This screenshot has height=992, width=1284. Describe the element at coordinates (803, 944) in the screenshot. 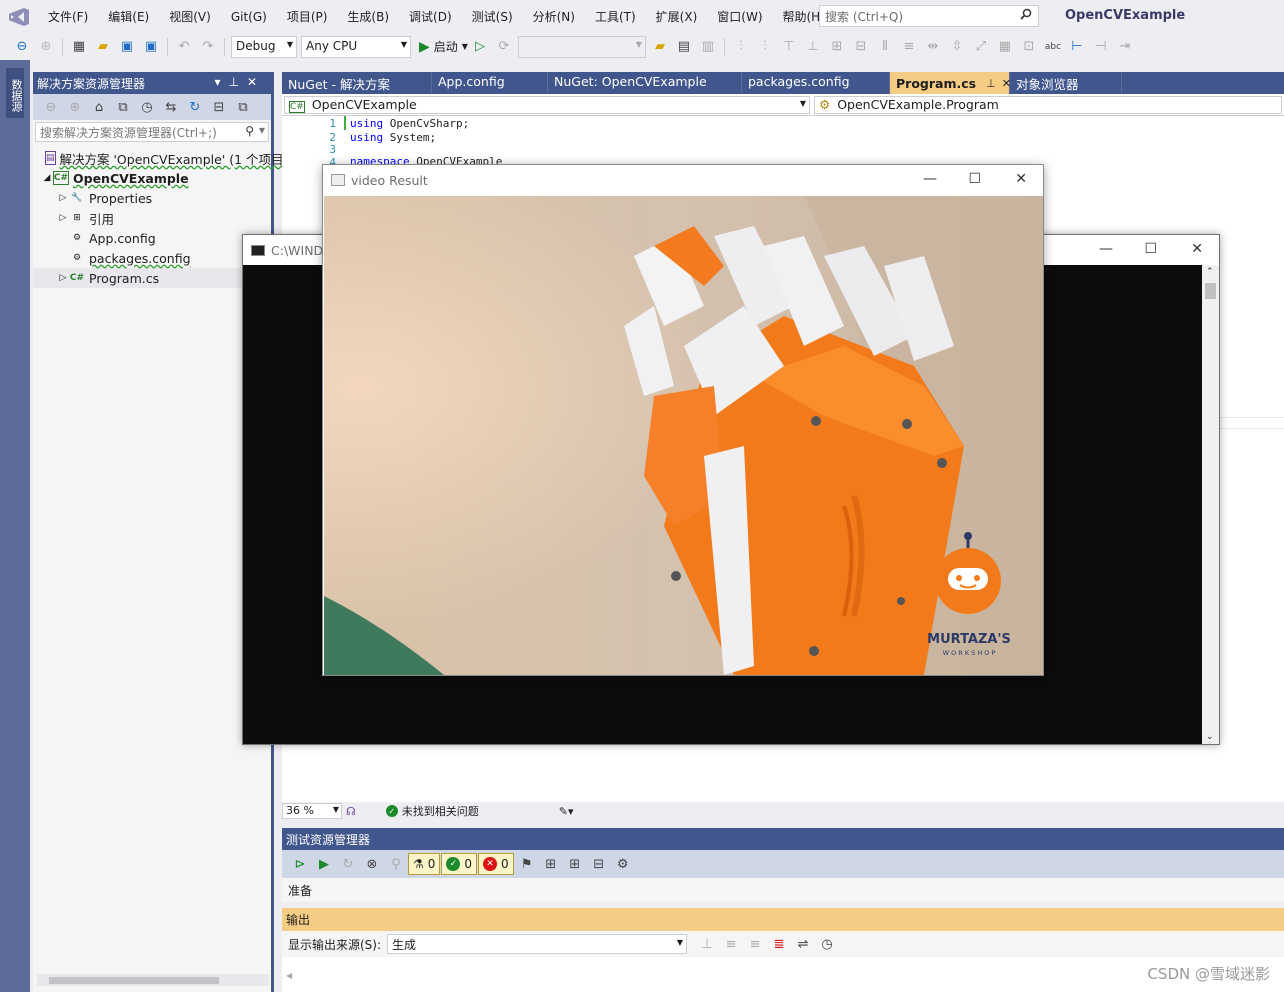

I see `word-wrap-icon: ⇌` at that location.